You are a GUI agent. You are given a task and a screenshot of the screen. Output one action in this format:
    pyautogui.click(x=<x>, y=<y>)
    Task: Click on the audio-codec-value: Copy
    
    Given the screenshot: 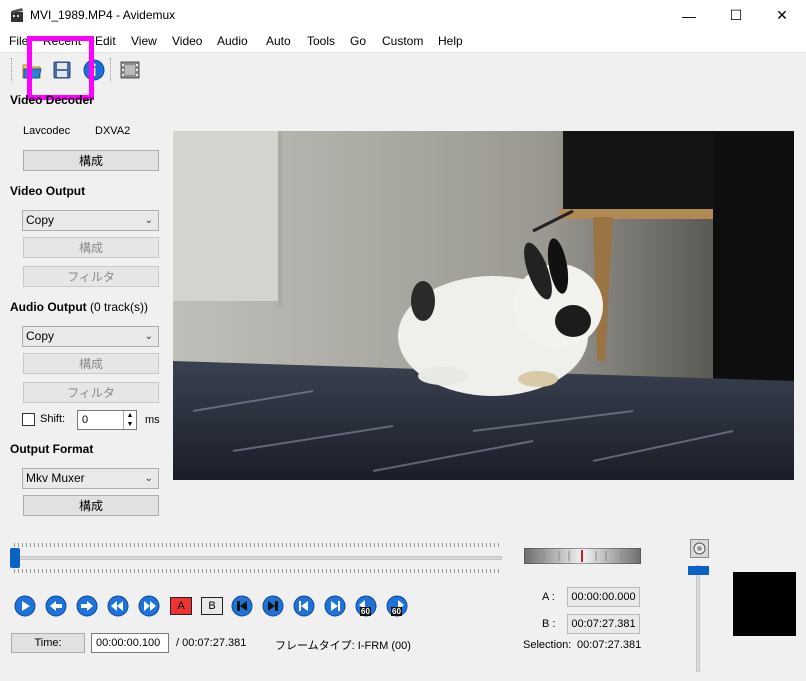 What is the action you would take?
    pyautogui.click(x=40, y=336)
    